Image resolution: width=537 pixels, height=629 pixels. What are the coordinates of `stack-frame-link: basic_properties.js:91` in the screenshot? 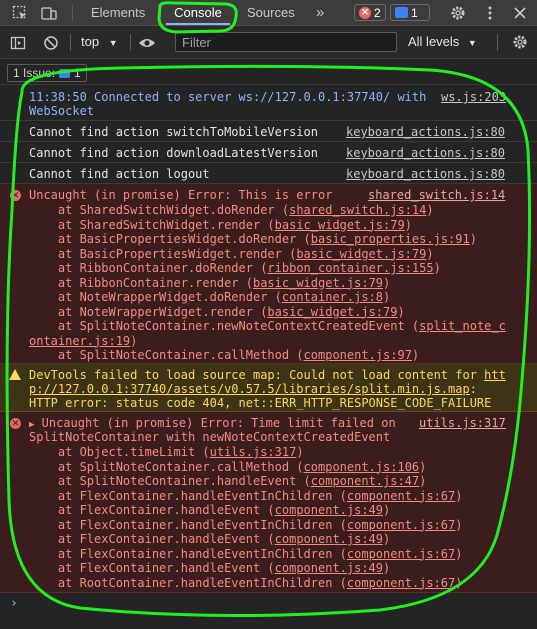 It's located at (390, 239).